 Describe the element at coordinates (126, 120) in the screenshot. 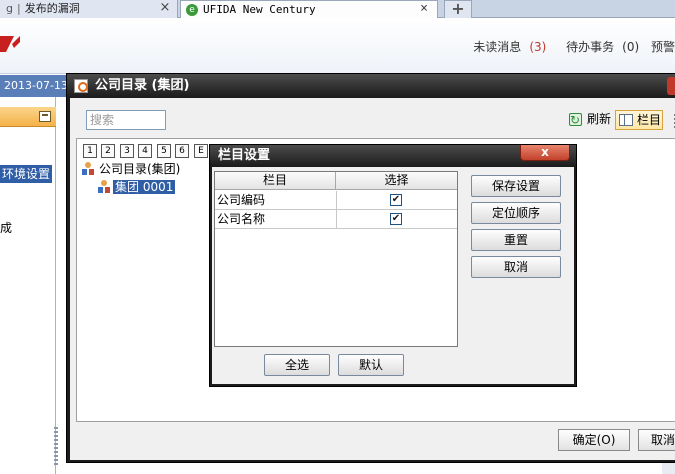

I see `search-input: 搜索` at that location.